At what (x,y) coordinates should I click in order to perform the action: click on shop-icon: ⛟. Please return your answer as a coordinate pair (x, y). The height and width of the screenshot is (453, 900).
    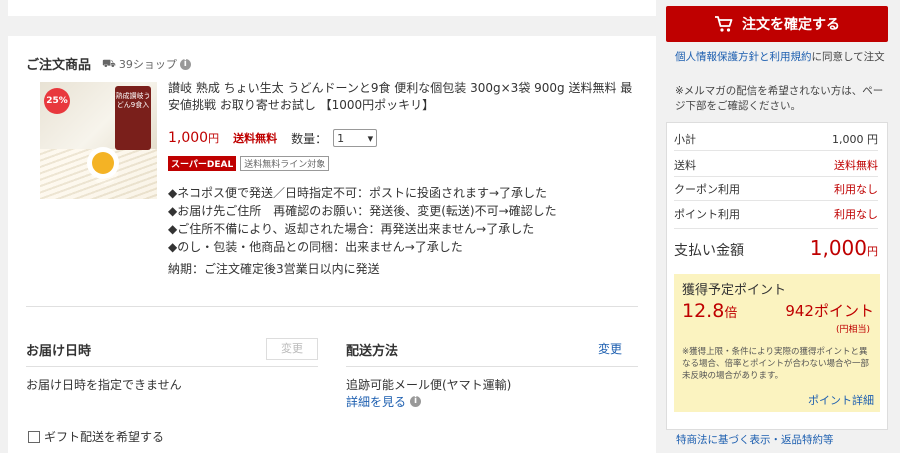
    Looking at the image, I should click on (109, 63).